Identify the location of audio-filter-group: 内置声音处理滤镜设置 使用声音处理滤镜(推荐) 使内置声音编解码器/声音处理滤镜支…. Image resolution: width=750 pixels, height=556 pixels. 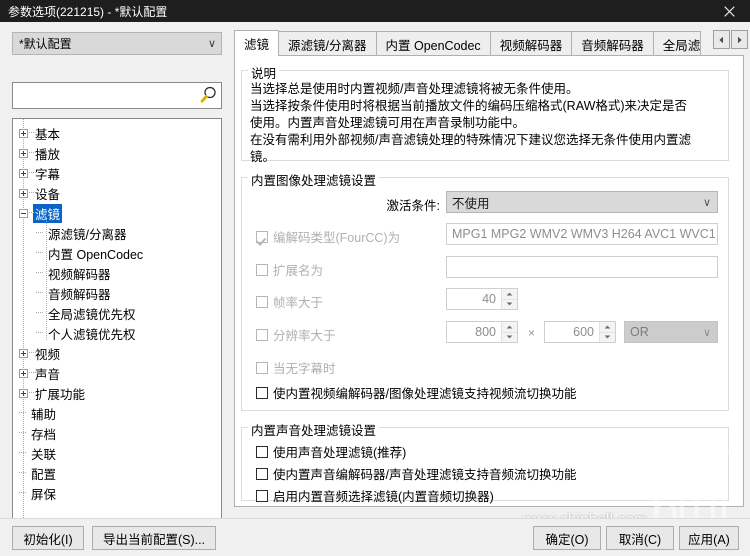
(485, 462).